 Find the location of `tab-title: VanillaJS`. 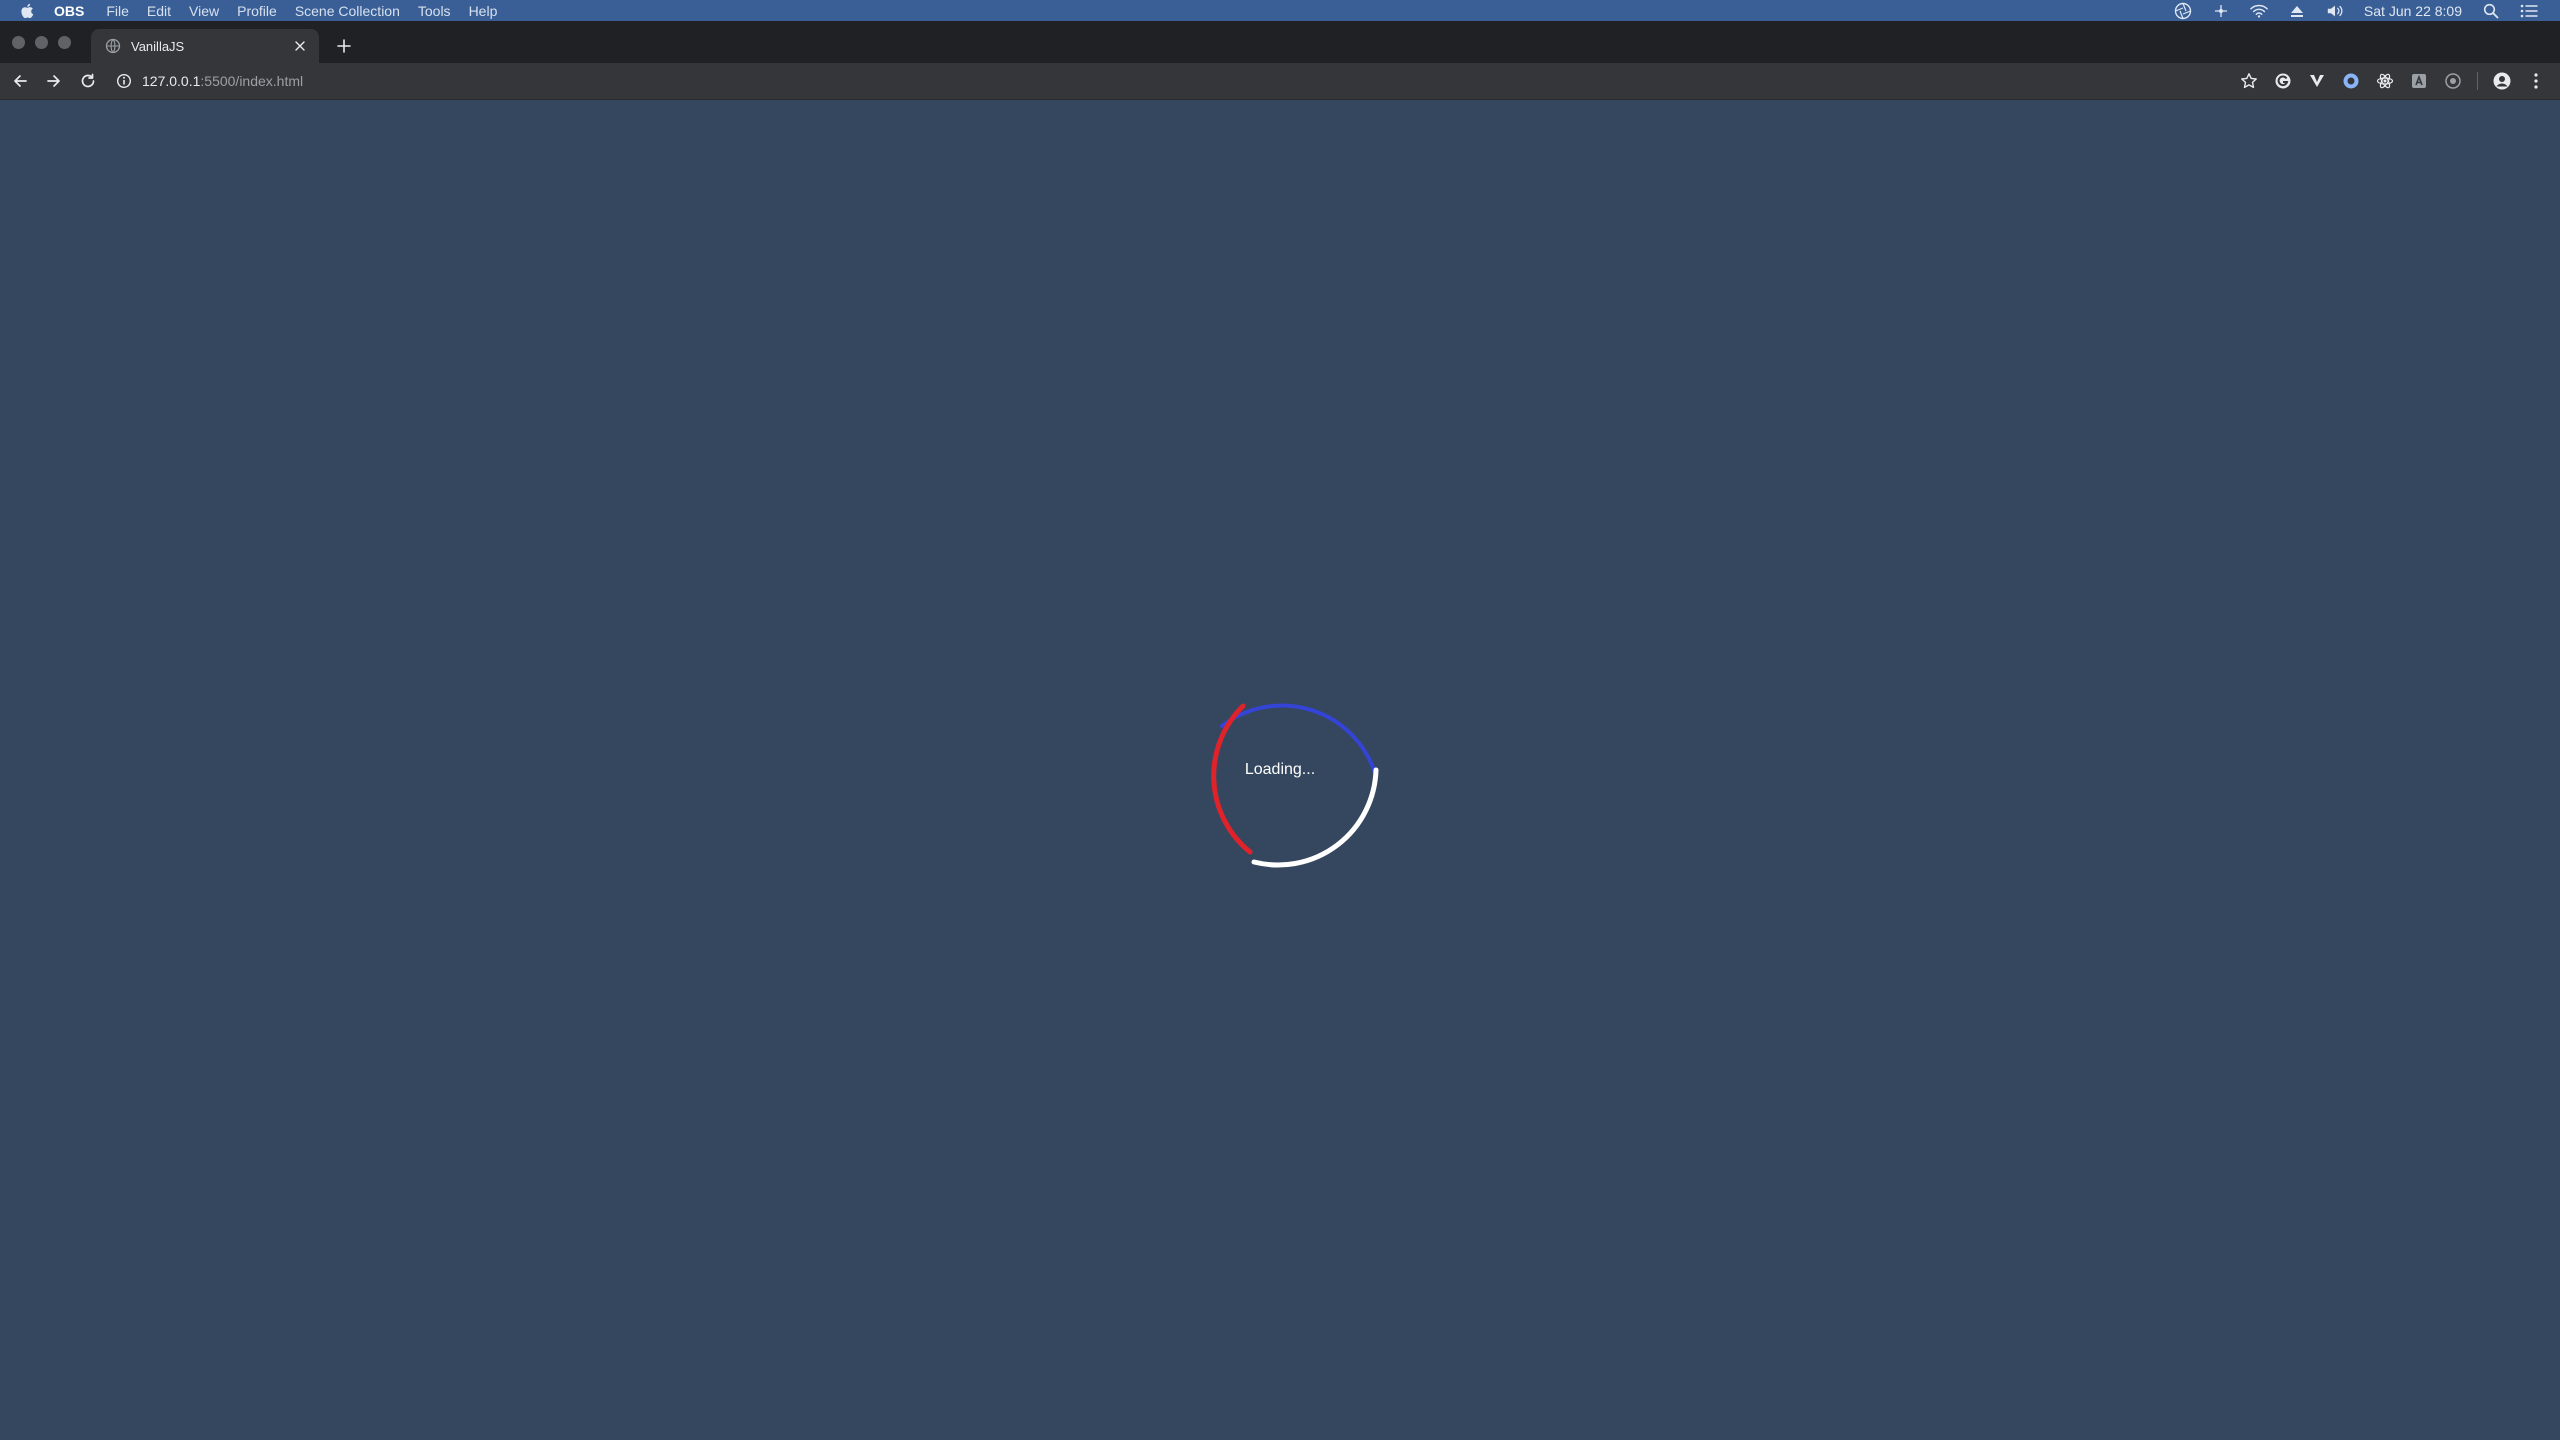

tab-title: VanillaJS is located at coordinates (158, 46).